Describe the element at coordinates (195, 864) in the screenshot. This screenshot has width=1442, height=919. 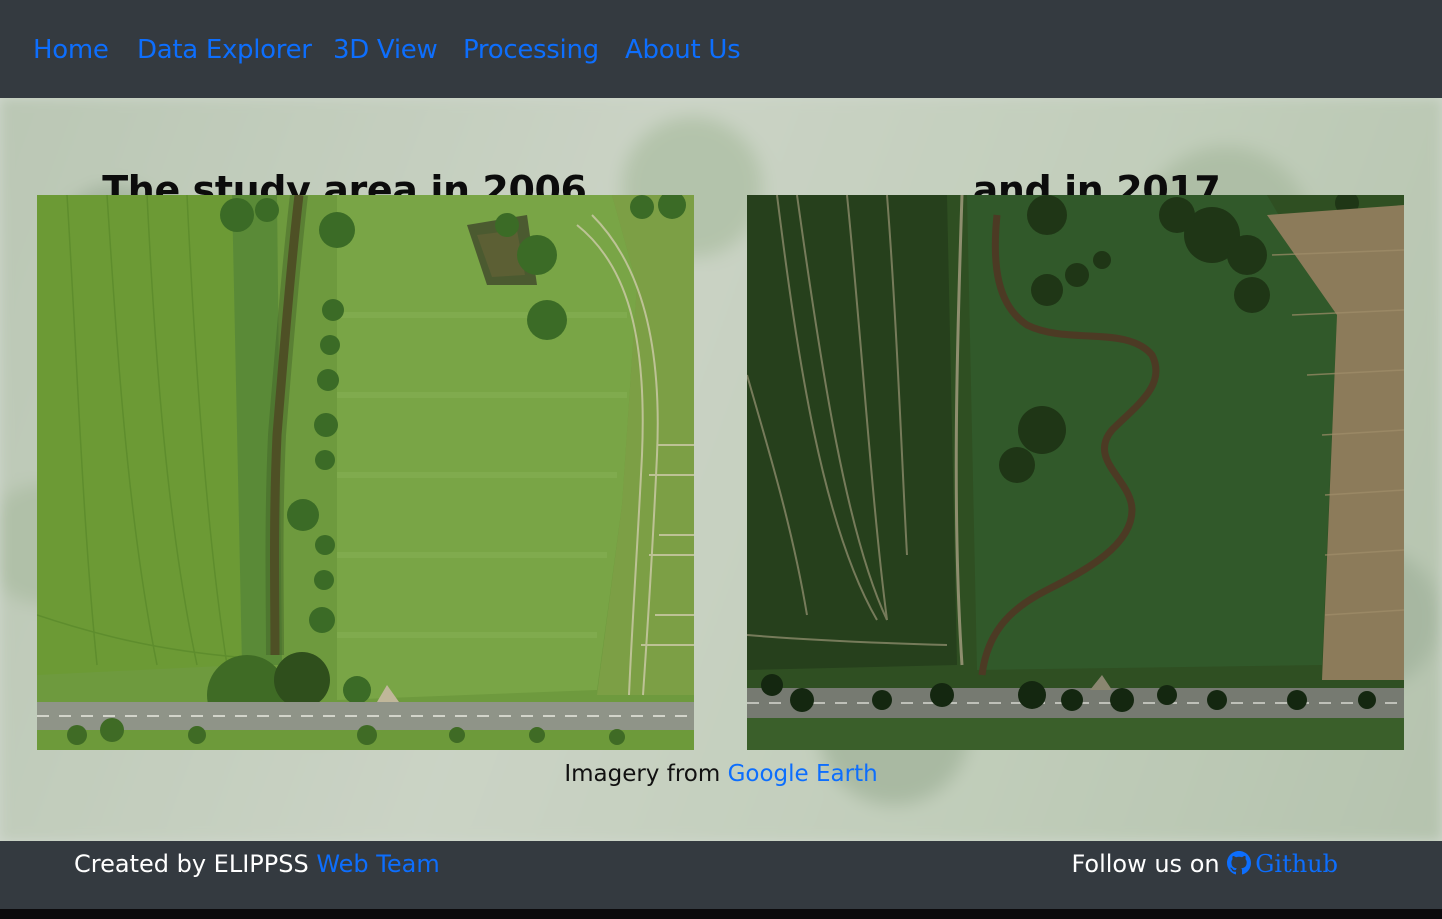
I see `created-by-text: Created by ELIPPSS` at that location.